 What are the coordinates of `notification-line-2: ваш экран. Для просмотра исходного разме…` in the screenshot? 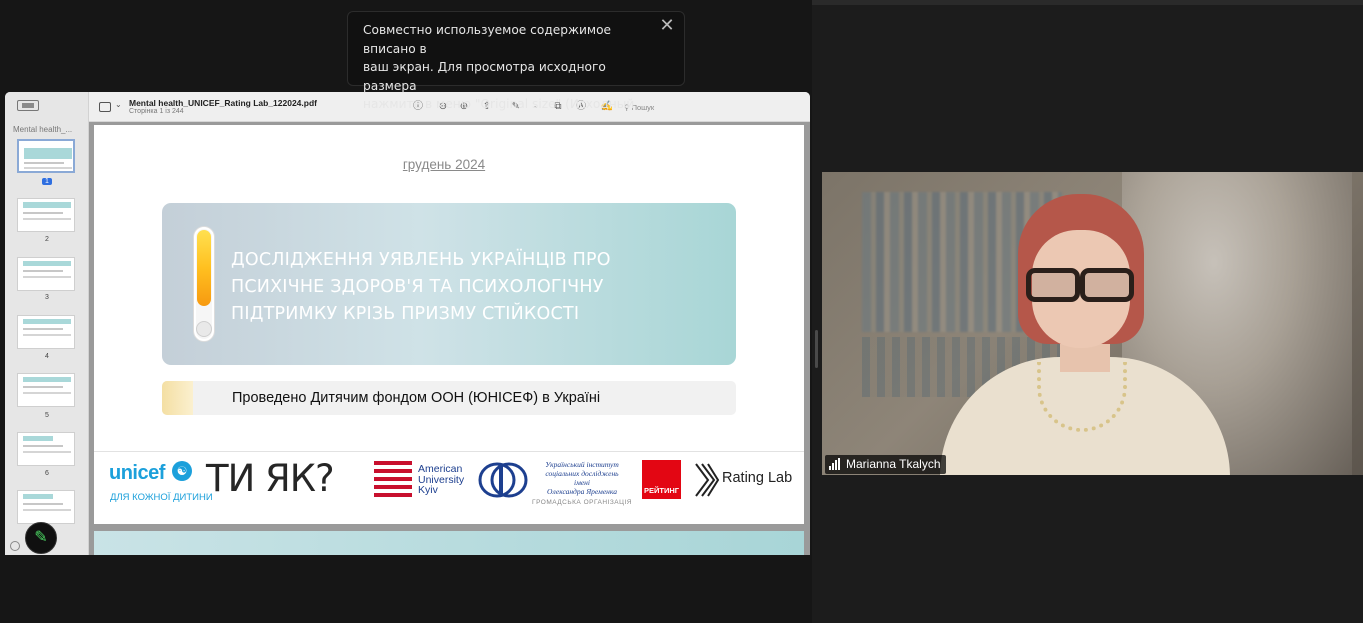 It's located at (484, 76).